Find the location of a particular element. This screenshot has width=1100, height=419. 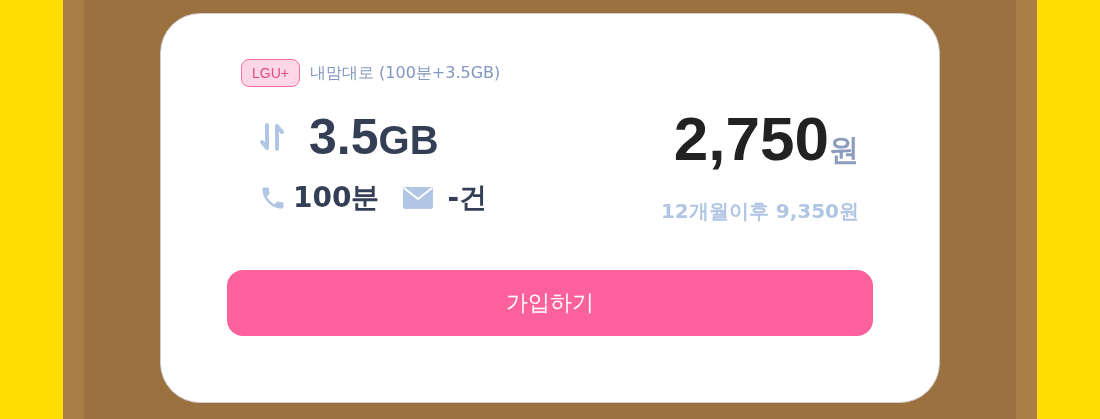

monthly-price: 2,750원 is located at coordinates (766, 141).